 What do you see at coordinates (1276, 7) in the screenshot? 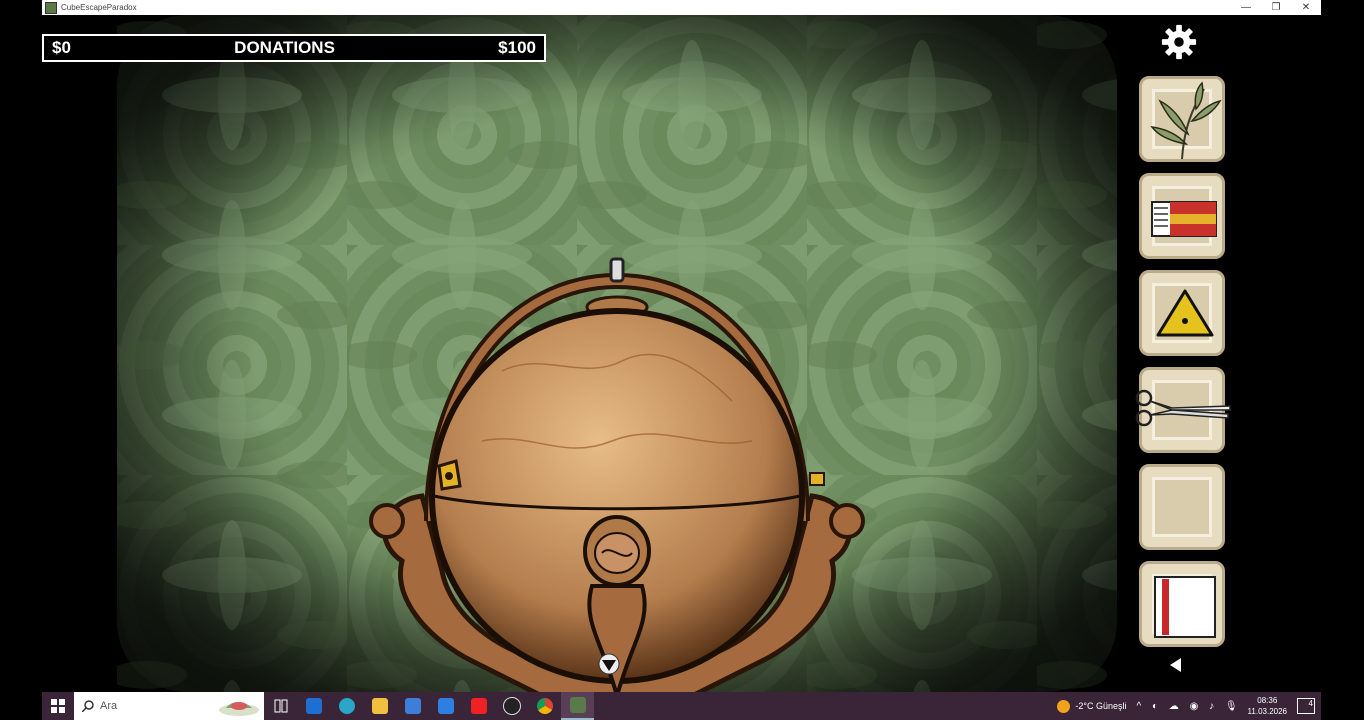
I see `restore-button: ❐` at bounding box center [1276, 7].